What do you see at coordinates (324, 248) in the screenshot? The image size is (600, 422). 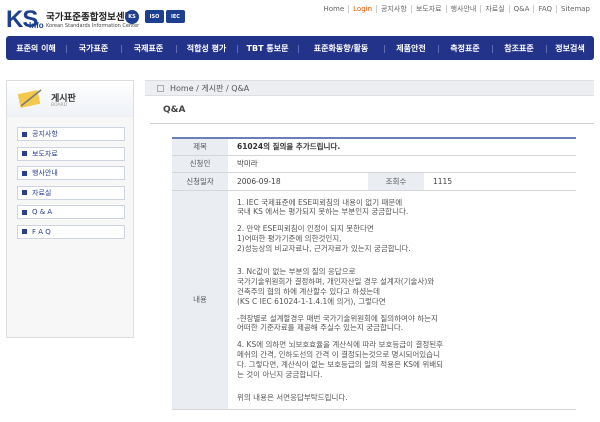 I see `content-line: 2)성능상의 비교자료나, 근거자료가 있는지 궁금합니다.` at bounding box center [324, 248].